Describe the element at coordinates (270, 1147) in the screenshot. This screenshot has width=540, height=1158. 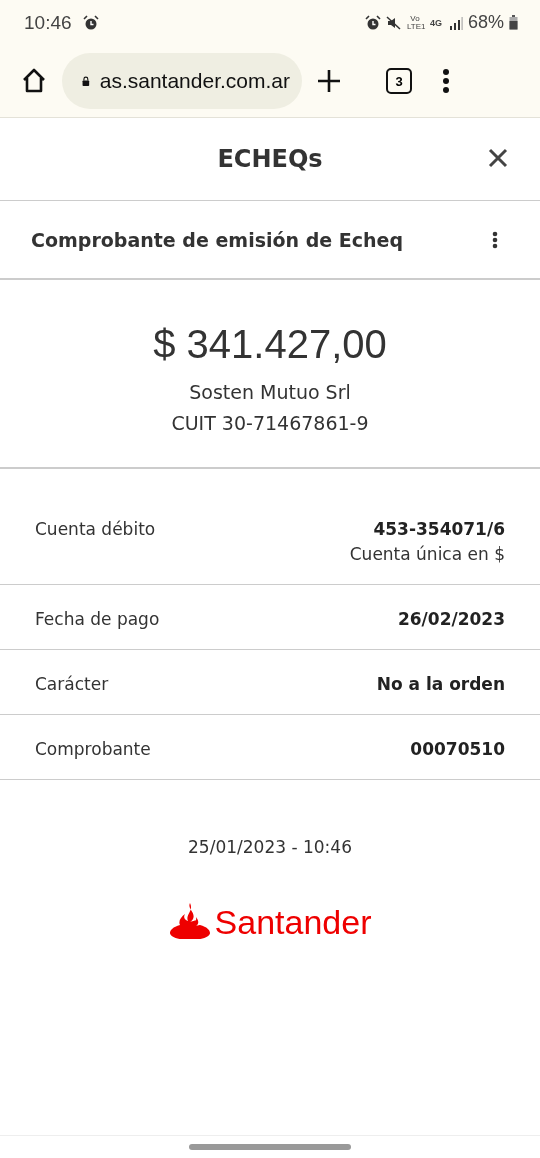
I see `gesture-handle` at that location.